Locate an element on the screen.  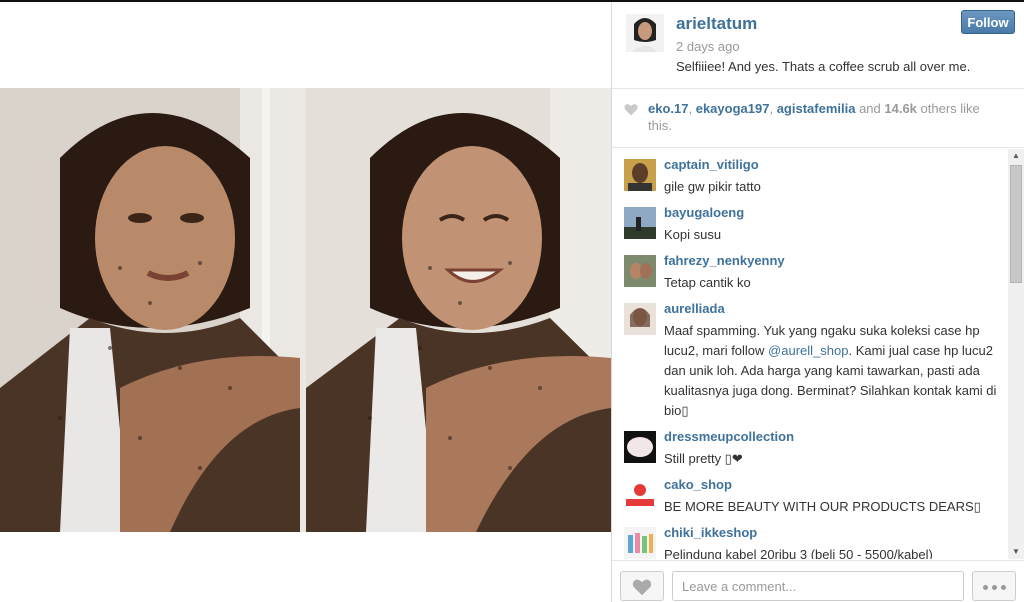
comment-username: chiki_ikkeshop is located at coordinates (710, 532).